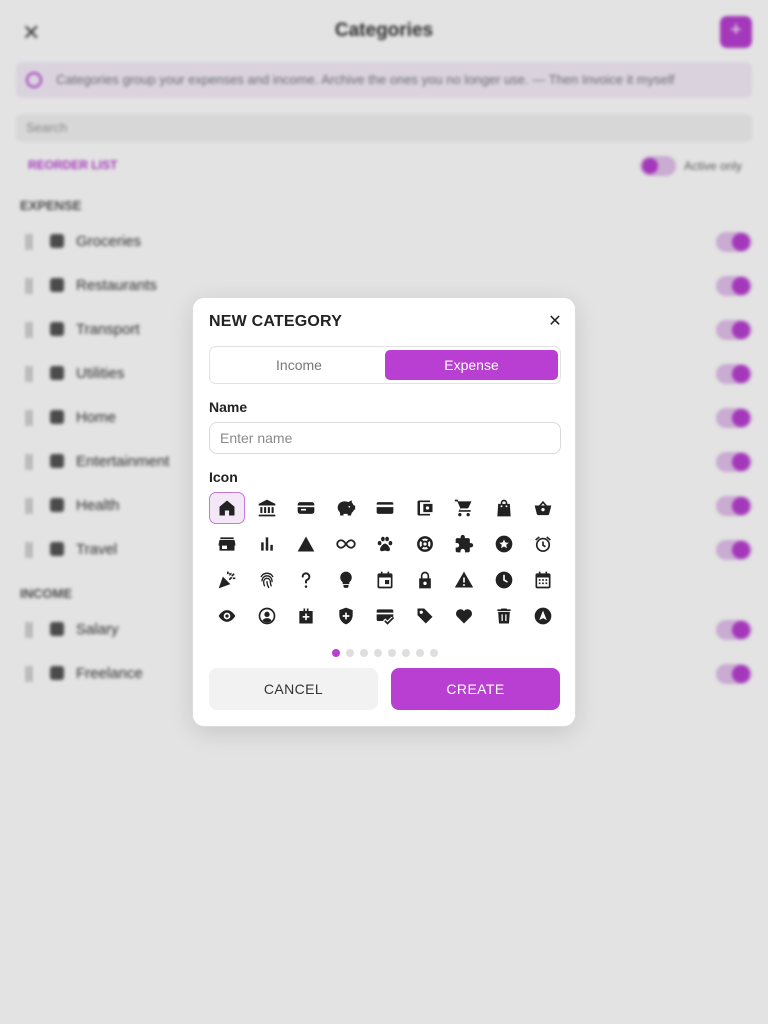  Describe the element at coordinates (306, 544) in the screenshot. I see `triangle-icon` at that location.